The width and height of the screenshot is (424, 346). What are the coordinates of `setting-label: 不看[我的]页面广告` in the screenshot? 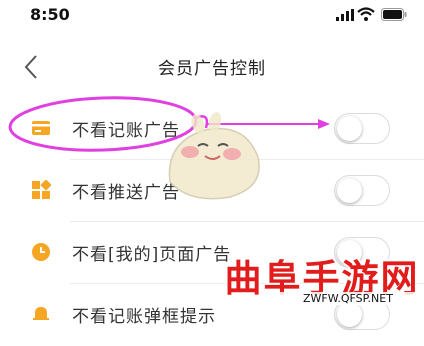 It's located at (152, 255).